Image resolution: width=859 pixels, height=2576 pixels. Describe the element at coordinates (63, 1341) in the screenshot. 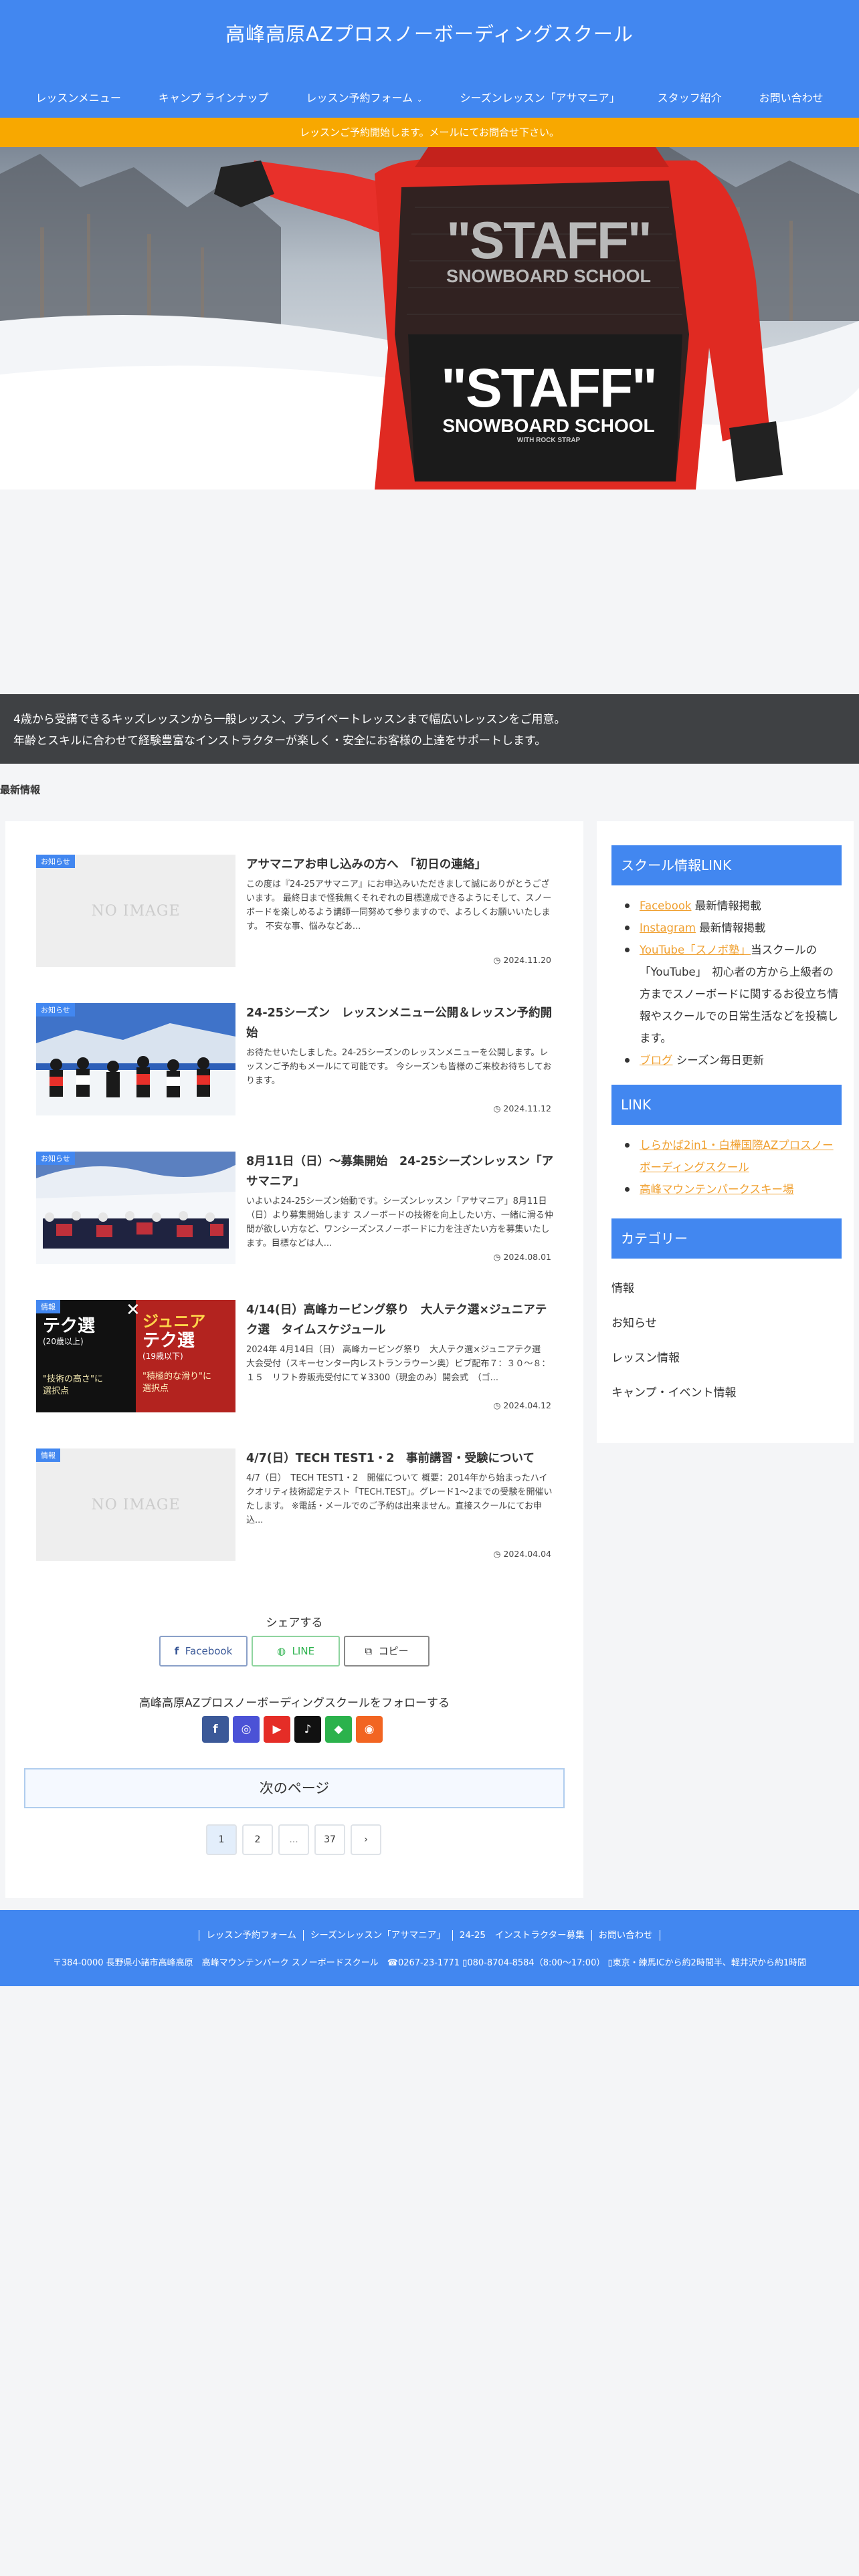

I see `poster-sub: (20歳以上)` at that location.